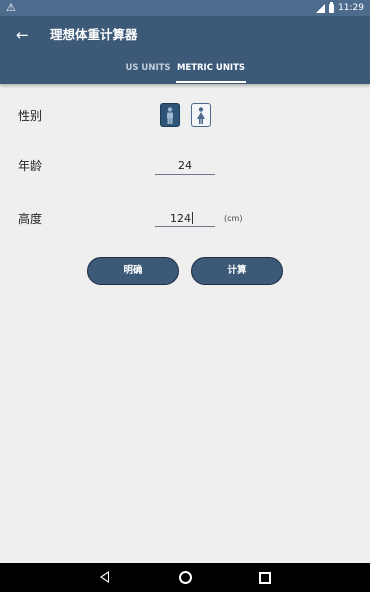 Image resolution: width=370 pixels, height=592 pixels. I want to click on female-button, so click(201, 115).